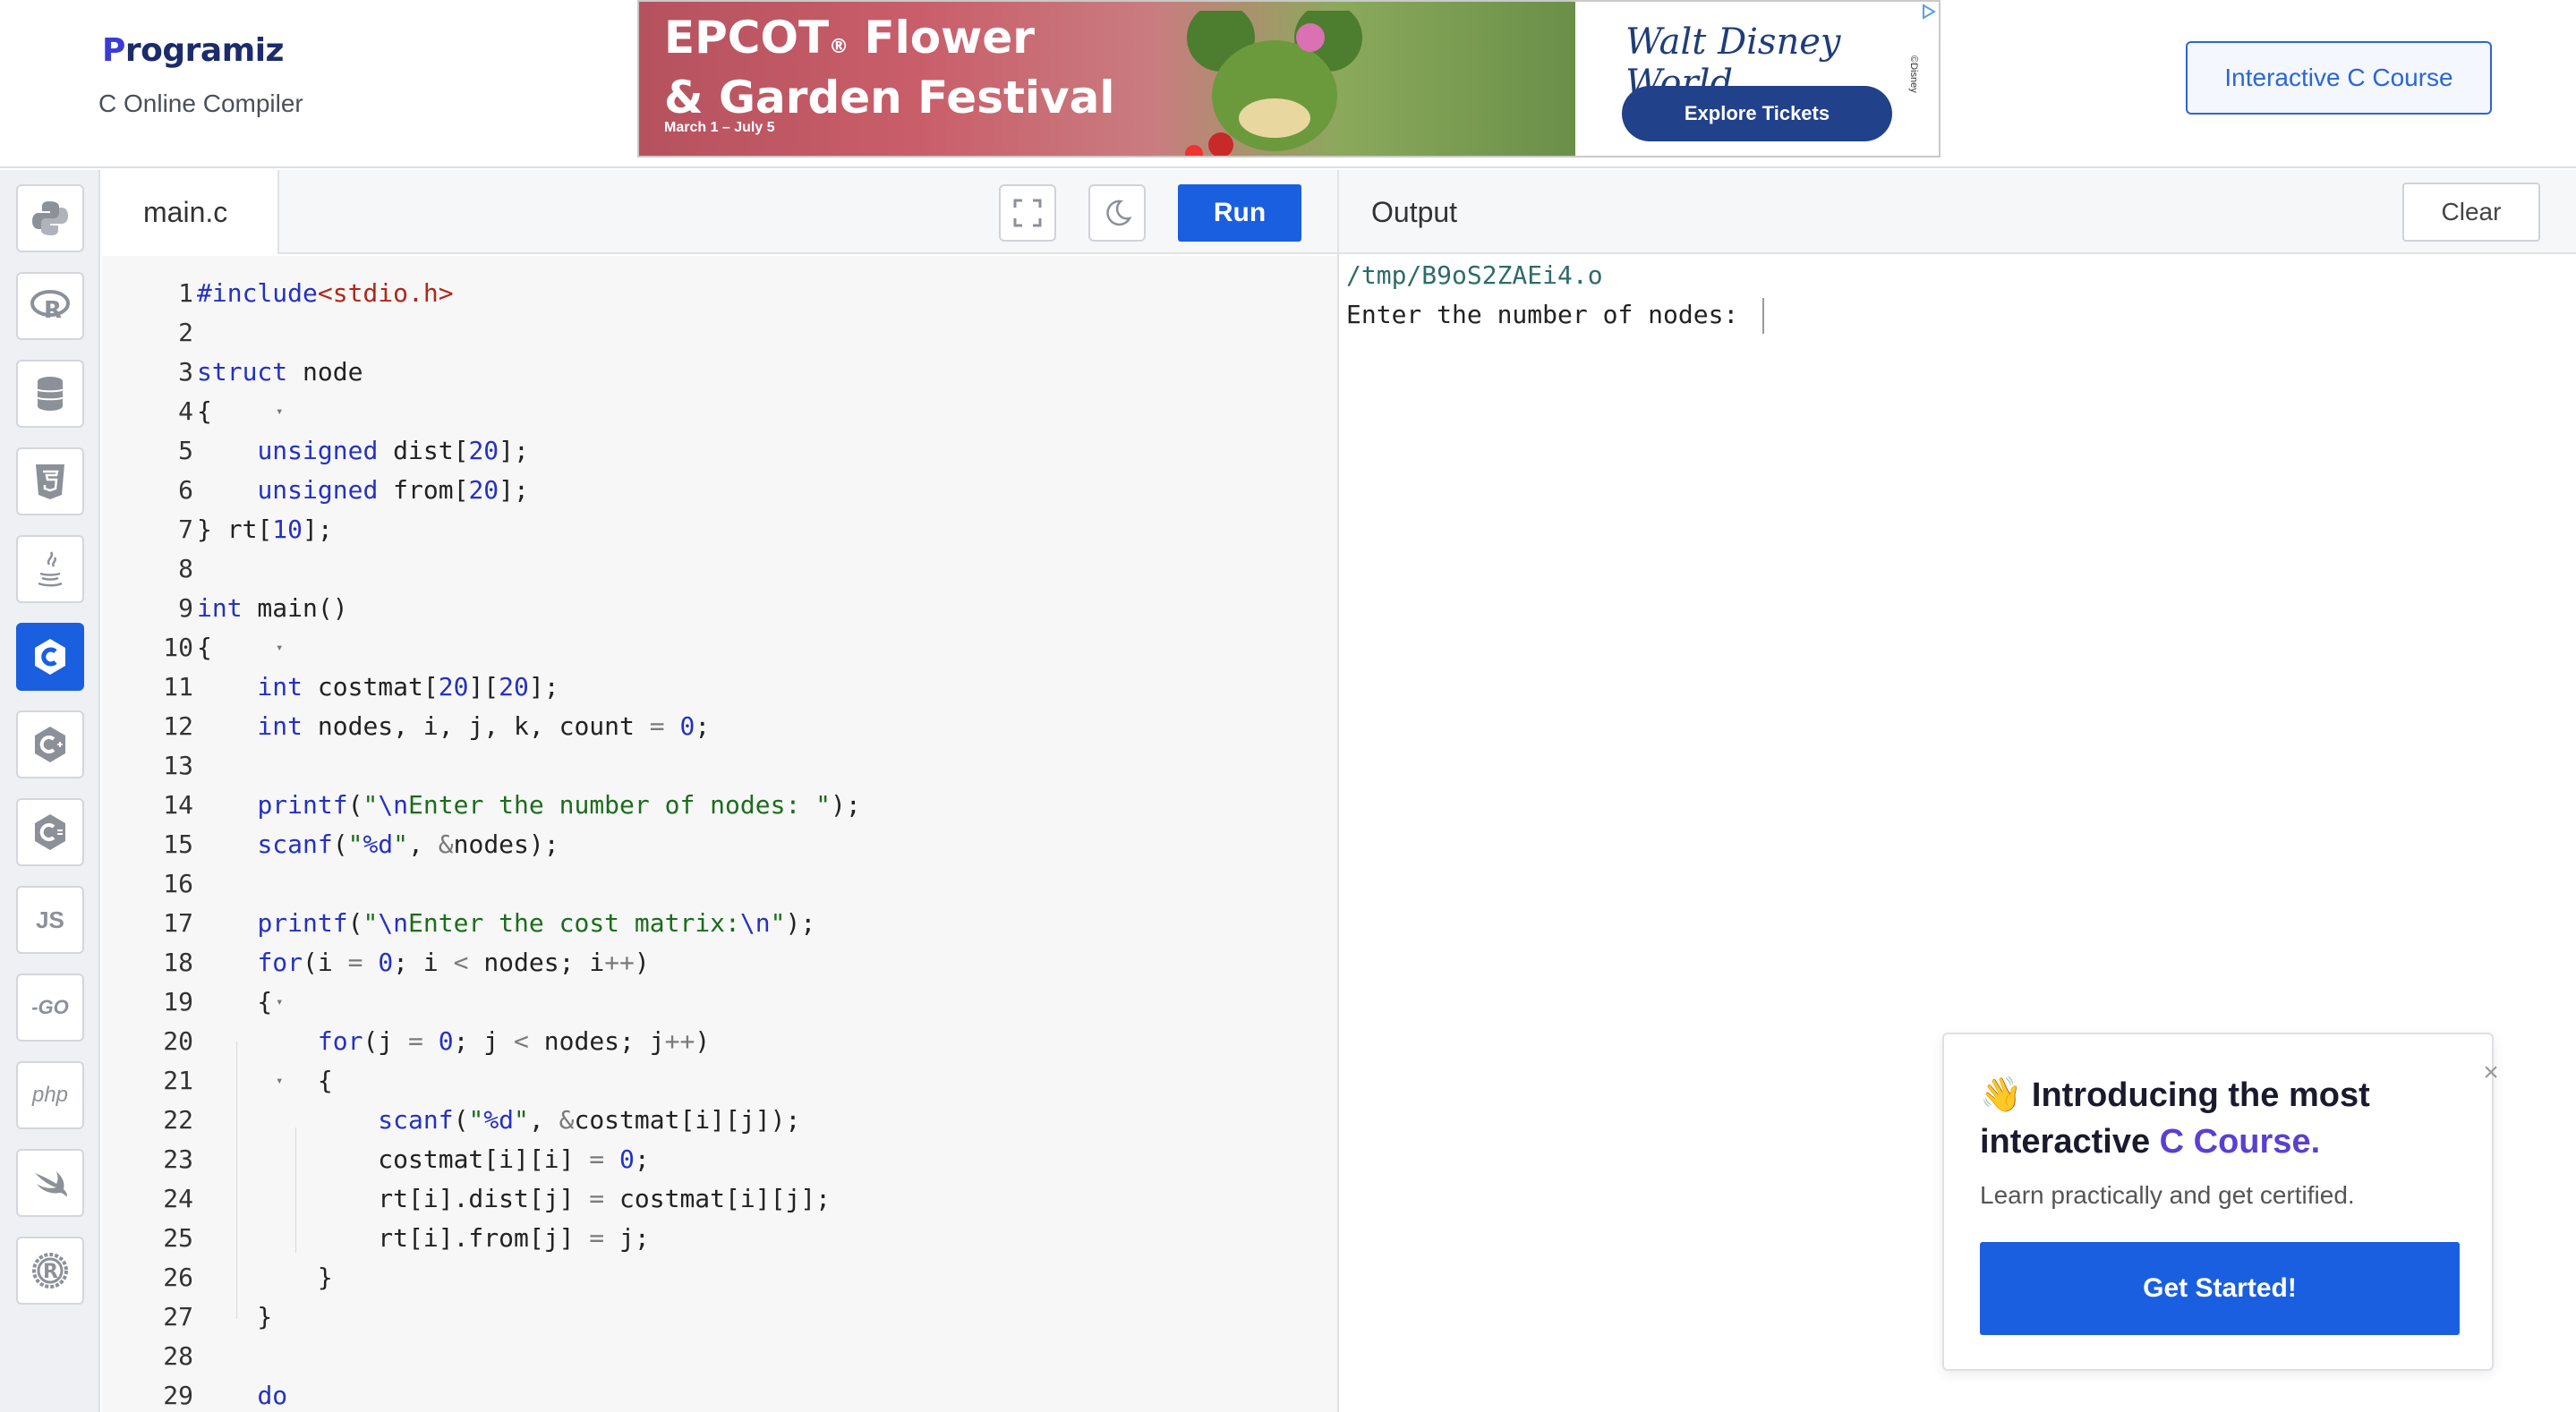 Image resolution: width=2576 pixels, height=1412 pixels. What do you see at coordinates (1239, 213) in the screenshot?
I see `run-button: Run` at bounding box center [1239, 213].